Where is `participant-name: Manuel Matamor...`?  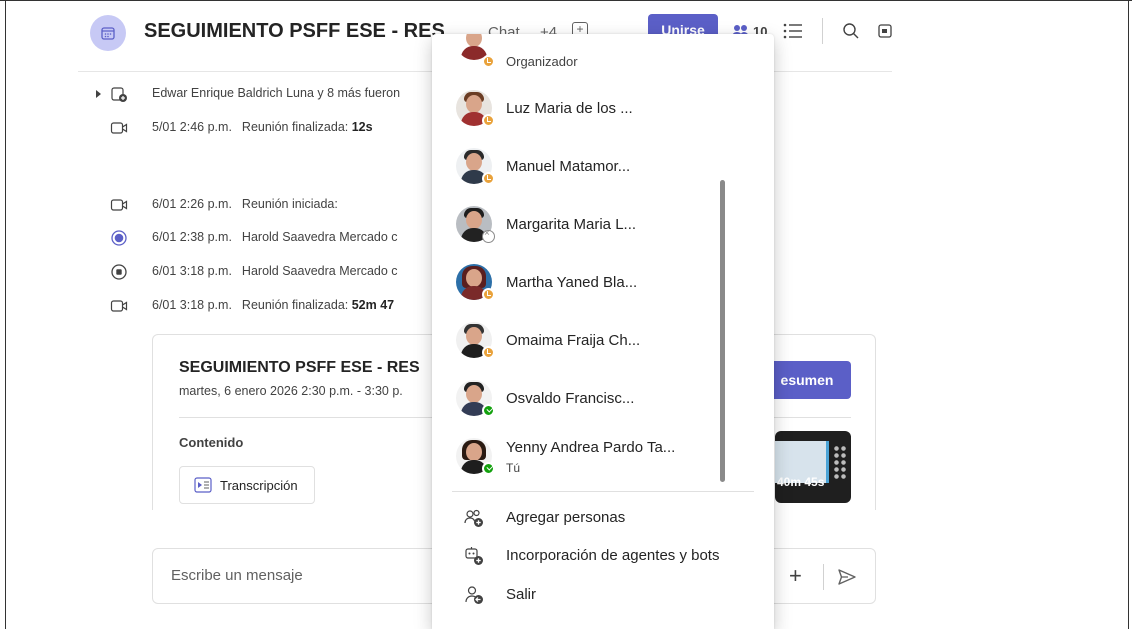 participant-name: Manuel Matamor... is located at coordinates (568, 166).